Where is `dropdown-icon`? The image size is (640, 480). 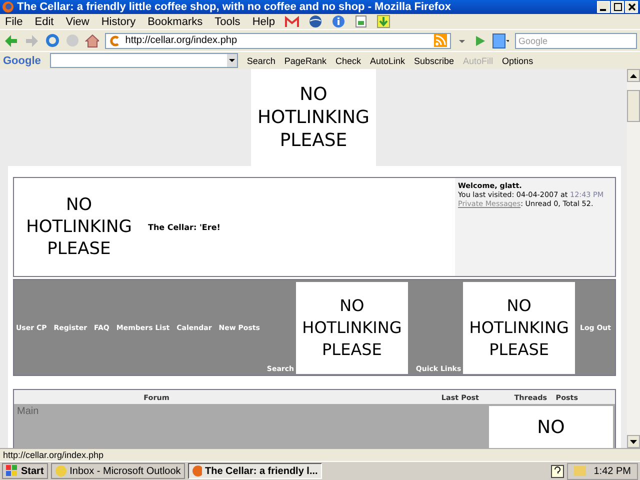 dropdown-icon is located at coordinates (231, 60).